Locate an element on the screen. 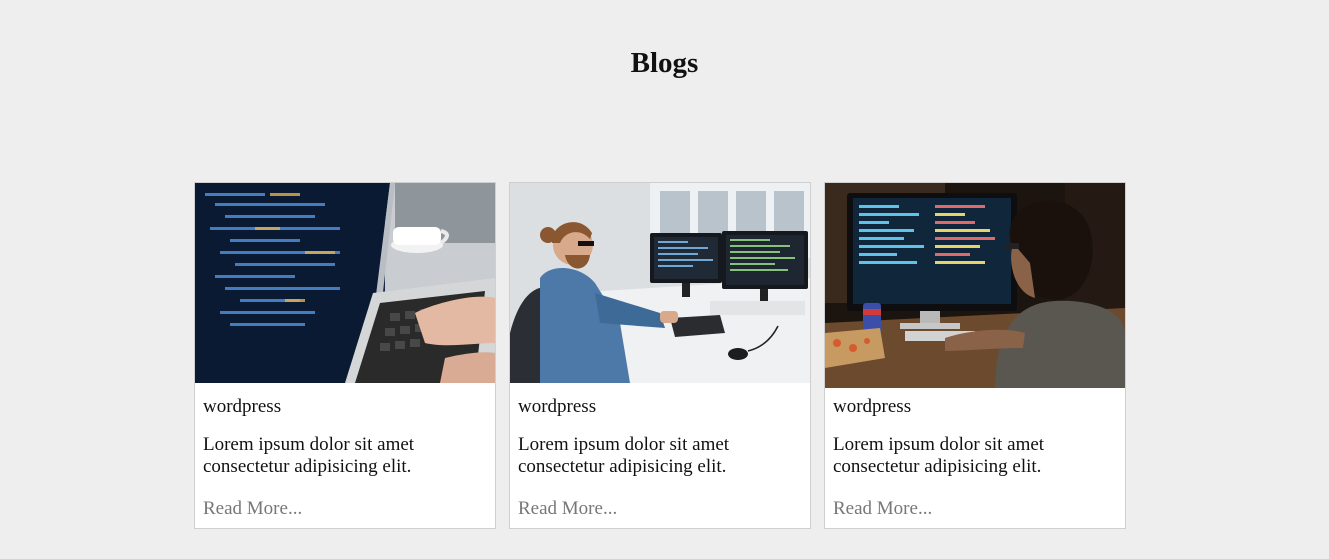  laptop-code-photo is located at coordinates (345, 283).